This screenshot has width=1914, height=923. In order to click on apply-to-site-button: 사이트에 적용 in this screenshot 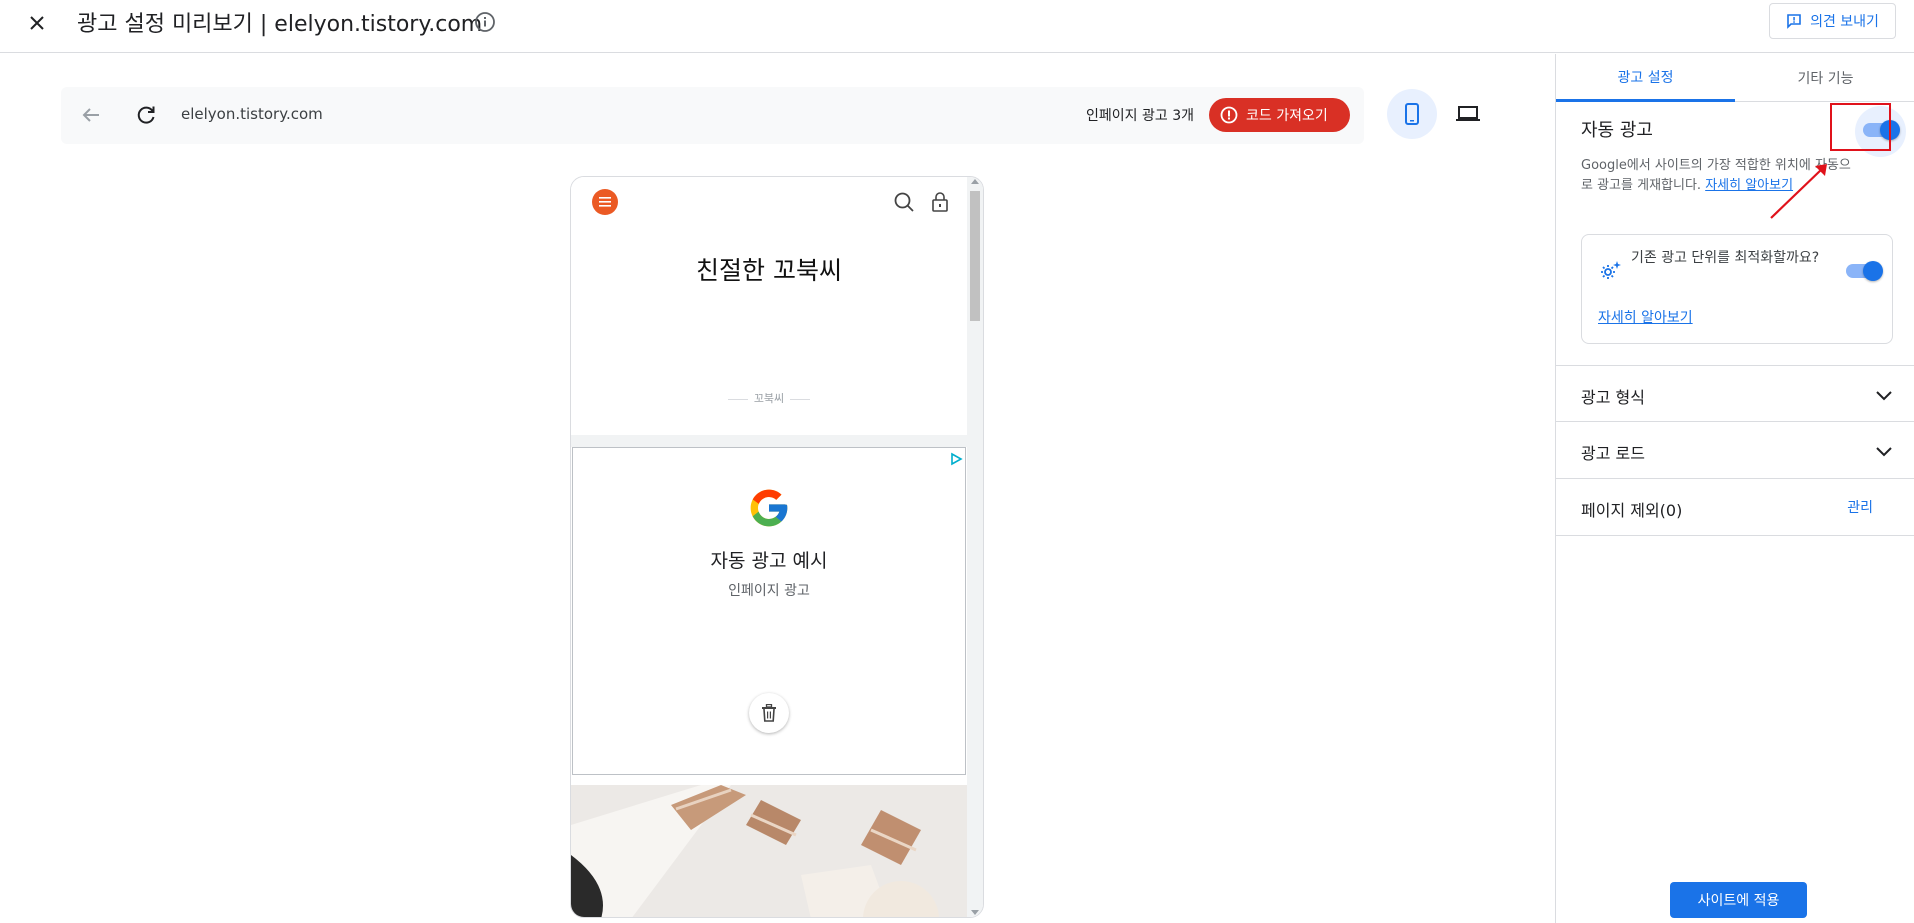, I will do `click(1738, 900)`.